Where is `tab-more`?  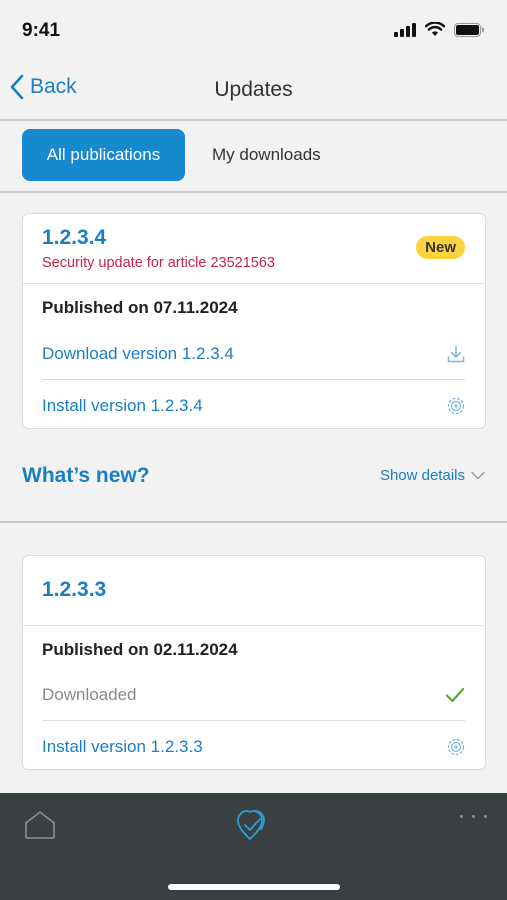
tab-more is located at coordinates (473, 816).